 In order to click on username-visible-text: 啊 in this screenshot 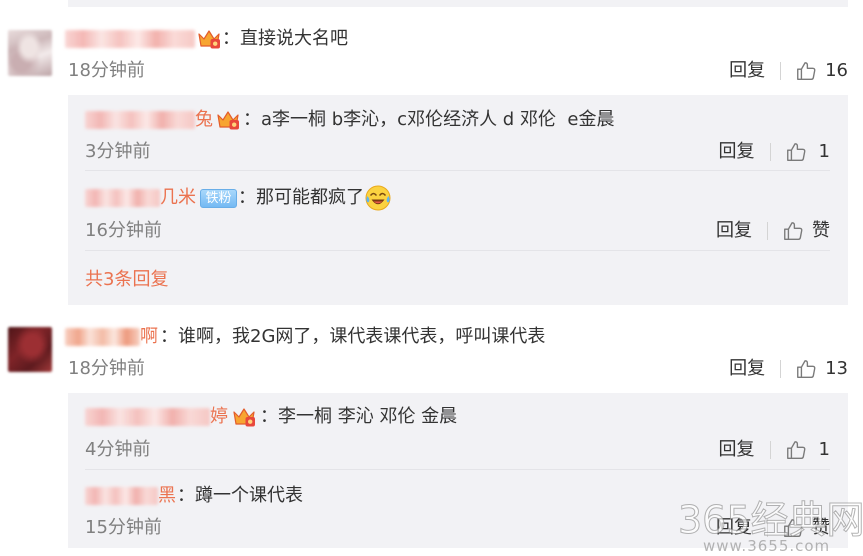, I will do `click(149, 336)`.